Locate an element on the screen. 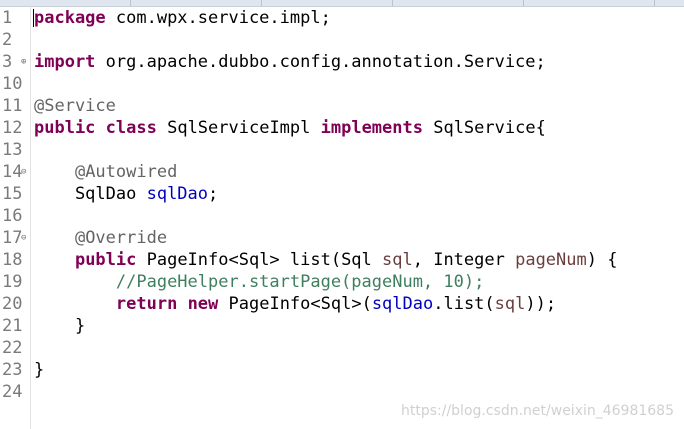  line-number: 16 is located at coordinates (12, 216).